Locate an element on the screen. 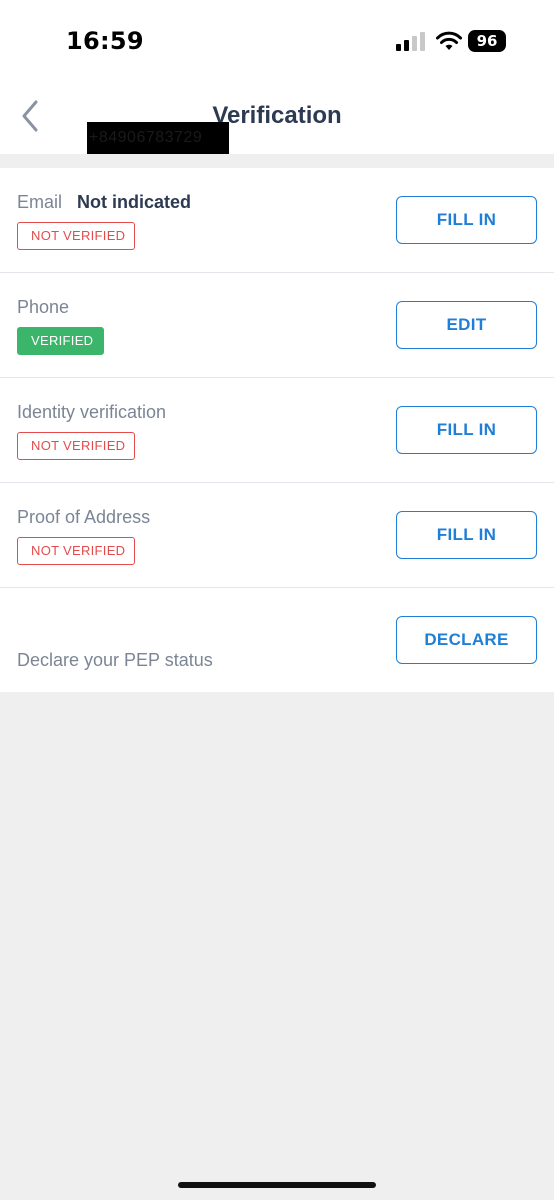 The image size is (554, 1200). email-status-badge: NOT VERIFIED is located at coordinates (76, 236).